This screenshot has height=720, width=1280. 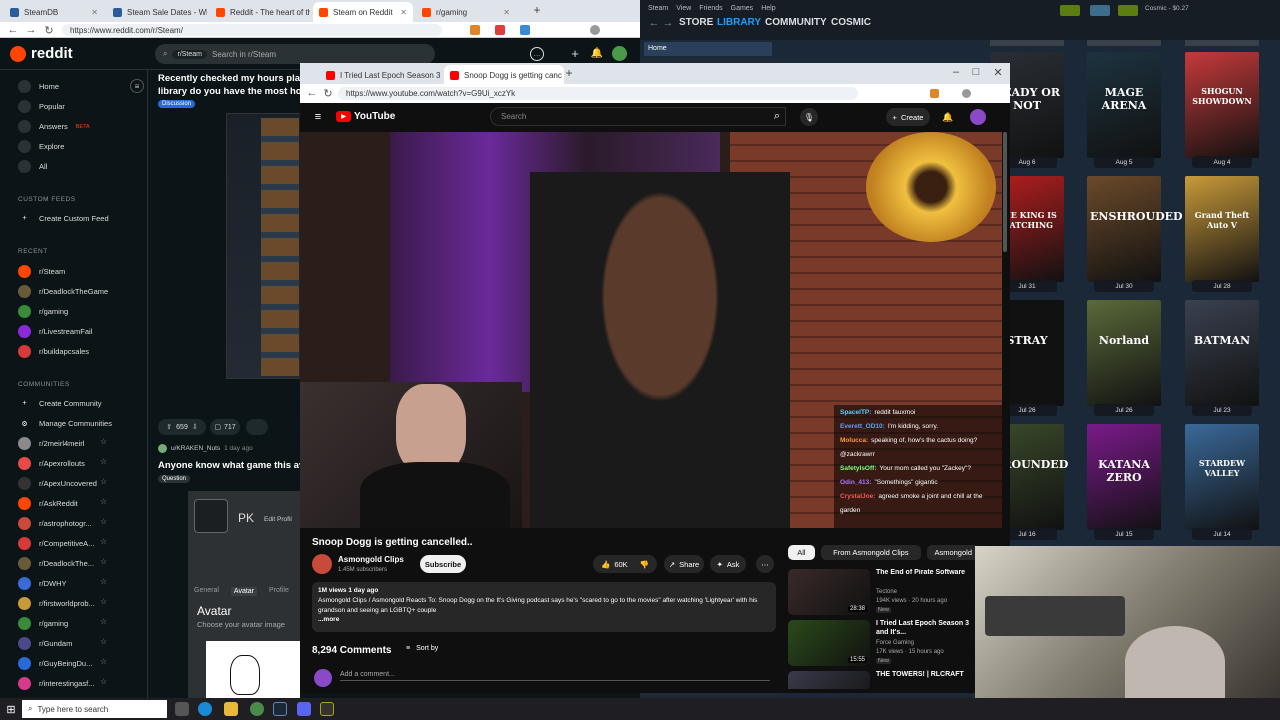 What do you see at coordinates (504, 75) in the screenshot?
I see `browser-tab: Snoop Dogg is getting canc✕` at bounding box center [504, 75].